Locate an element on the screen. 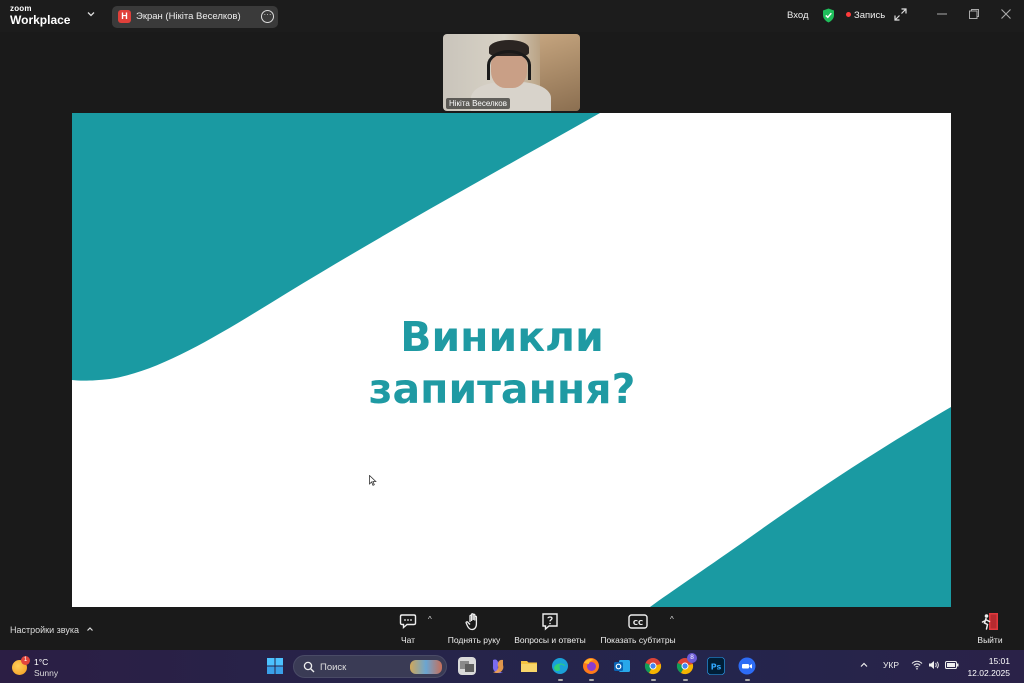 This screenshot has width=1024, height=683. svg-text: CC is located at coordinates (638, 623).